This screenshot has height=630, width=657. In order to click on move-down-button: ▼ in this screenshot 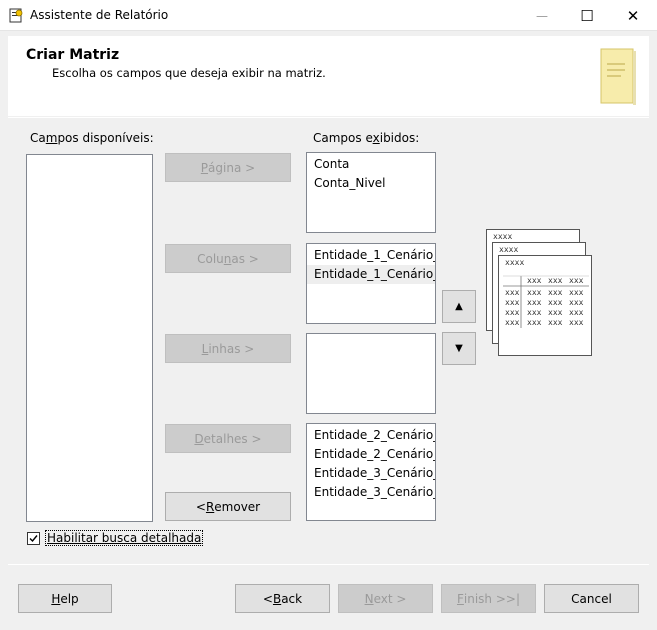, I will do `click(459, 348)`.